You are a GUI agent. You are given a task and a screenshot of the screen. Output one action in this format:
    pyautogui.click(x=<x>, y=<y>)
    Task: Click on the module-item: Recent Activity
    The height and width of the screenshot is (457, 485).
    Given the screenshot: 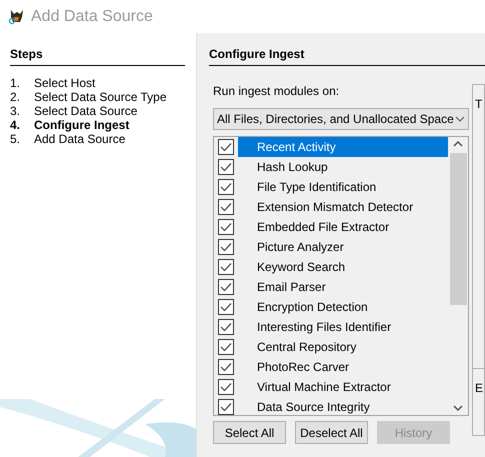 What is the action you would take?
    pyautogui.click(x=343, y=147)
    